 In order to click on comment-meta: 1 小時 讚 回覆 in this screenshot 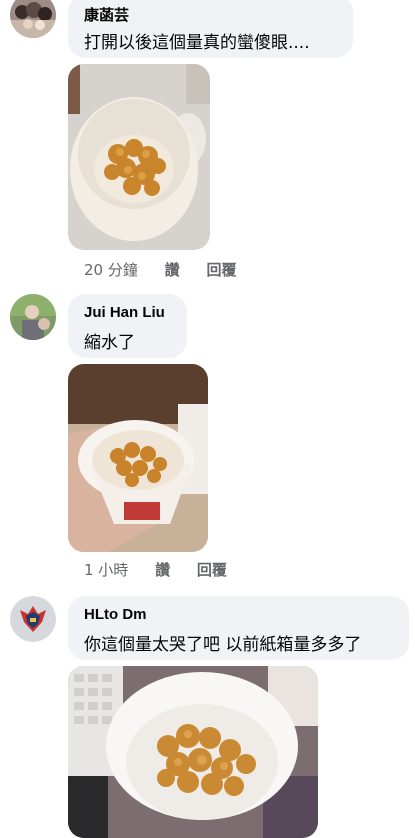, I will do `click(166, 569)`.